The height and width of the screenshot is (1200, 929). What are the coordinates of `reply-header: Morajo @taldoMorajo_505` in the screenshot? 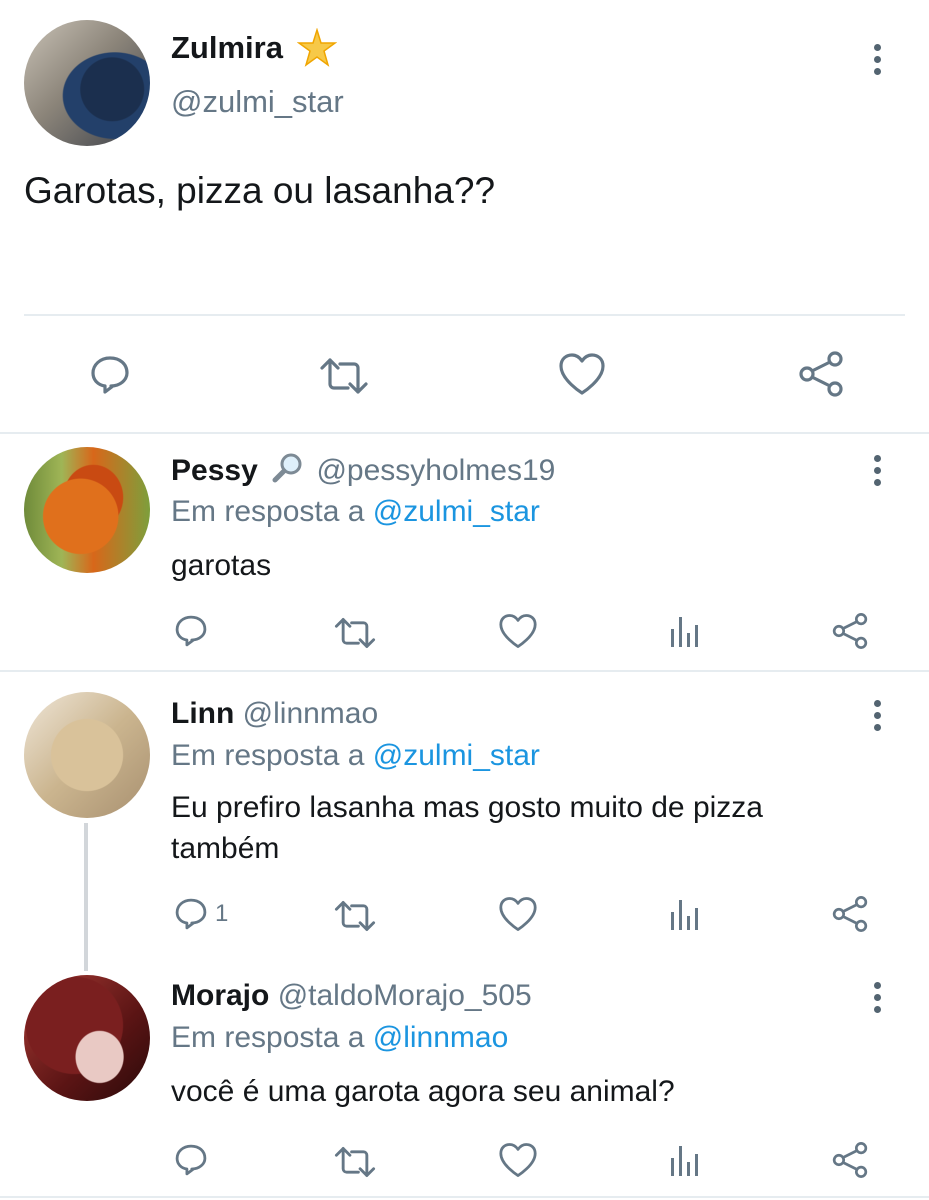 It's located at (351, 996).